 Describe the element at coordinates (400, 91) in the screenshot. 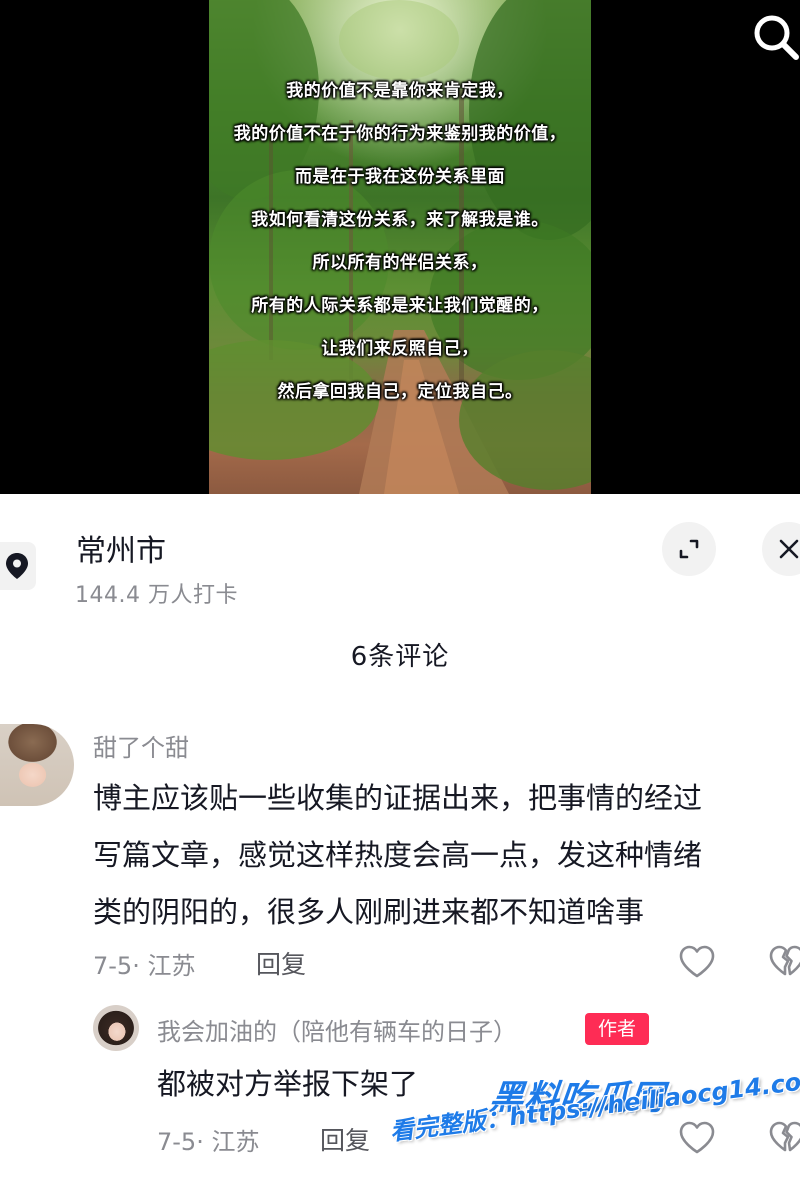

I see `caption-line: 我的价值不是靠你来肯定我，` at that location.